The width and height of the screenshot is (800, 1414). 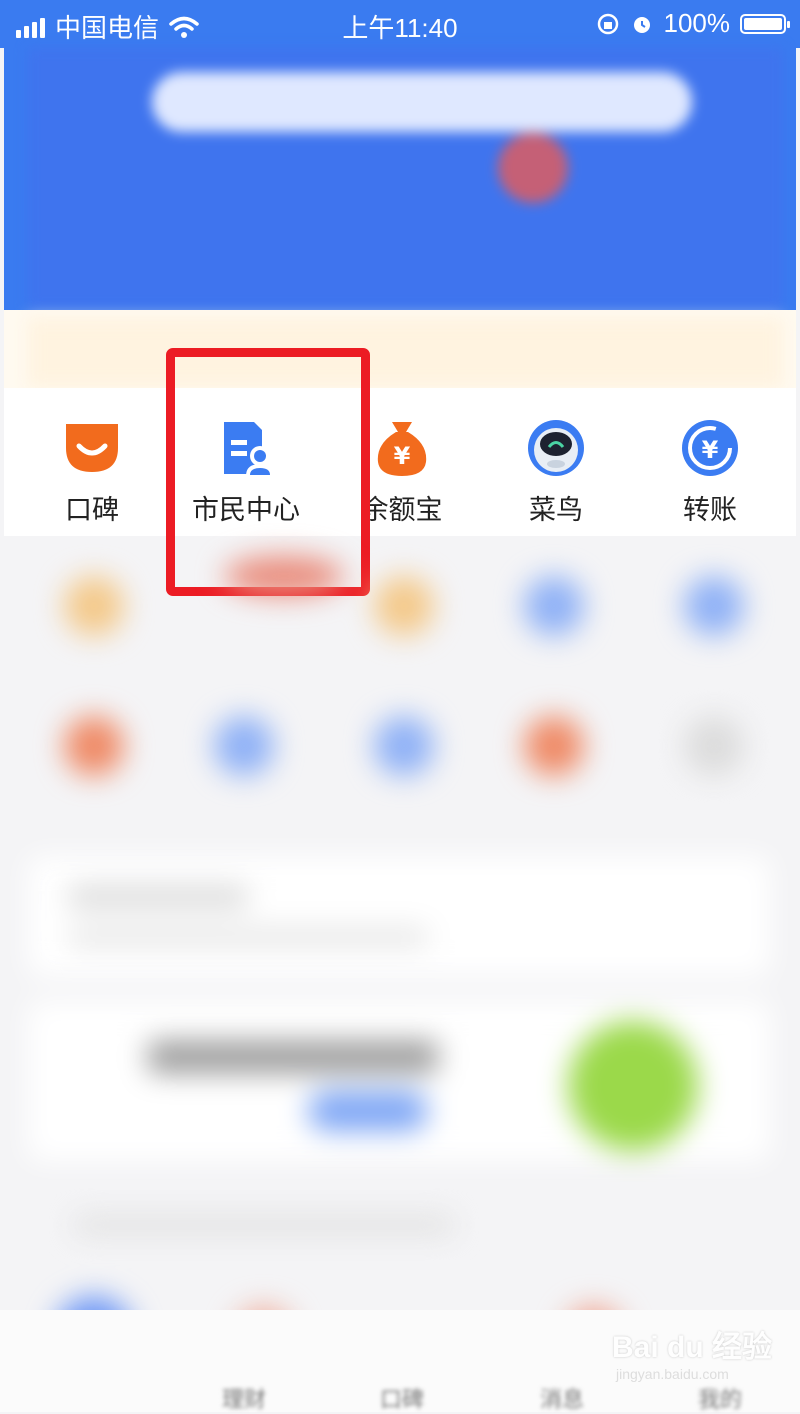 I want to click on battery-level, so click(x=763, y=23).